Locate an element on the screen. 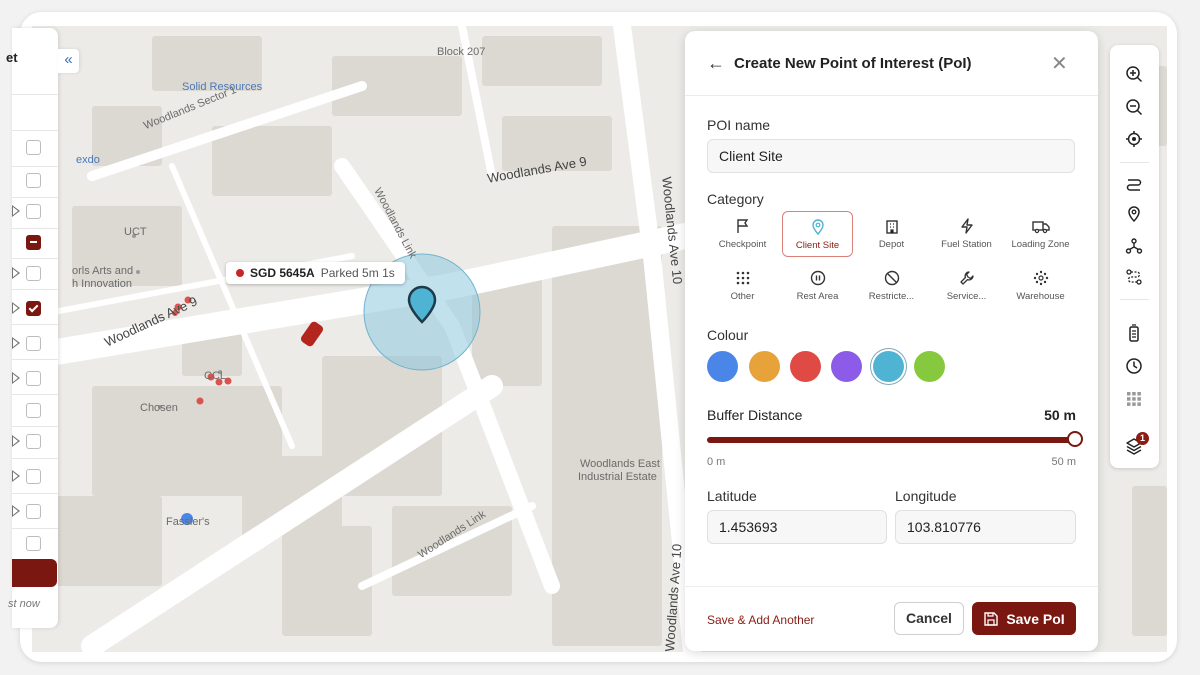 This screenshot has height=675, width=1200. poi-name-label: POI name is located at coordinates (739, 125).